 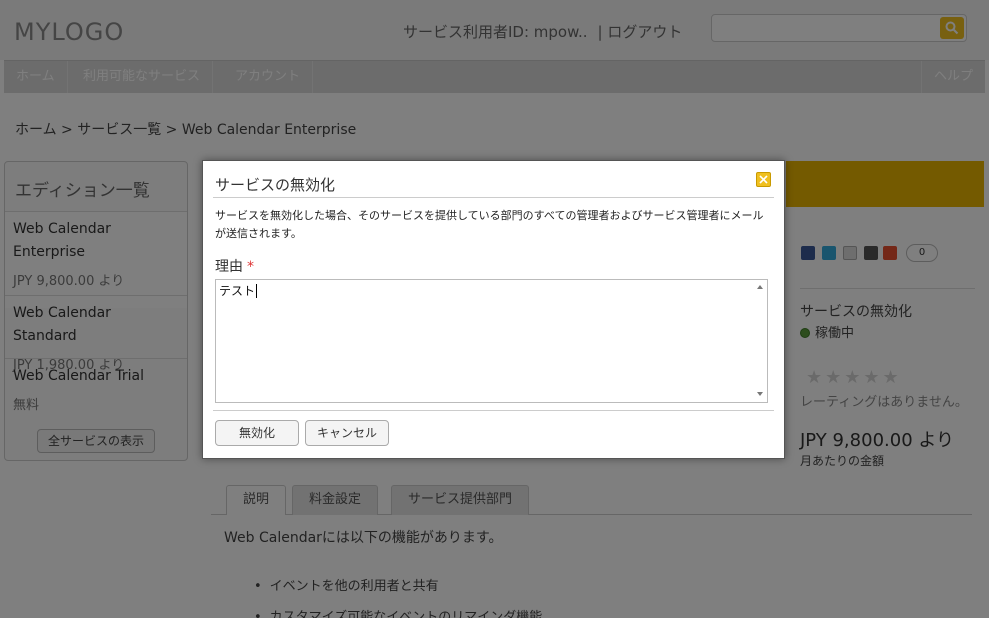 What do you see at coordinates (760, 394) in the screenshot?
I see `scroll-down-arrow-icon` at bounding box center [760, 394].